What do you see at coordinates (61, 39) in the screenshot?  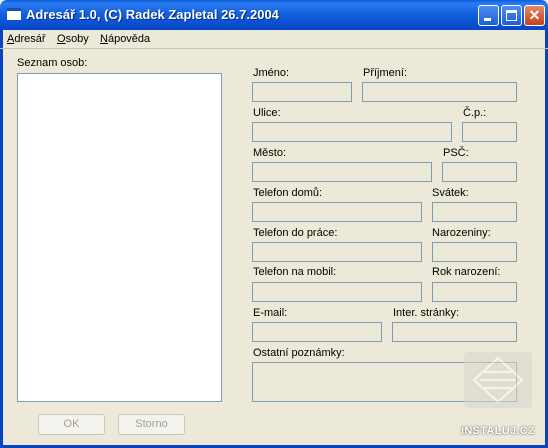 I see `menu-osoby-accel: O` at bounding box center [61, 39].